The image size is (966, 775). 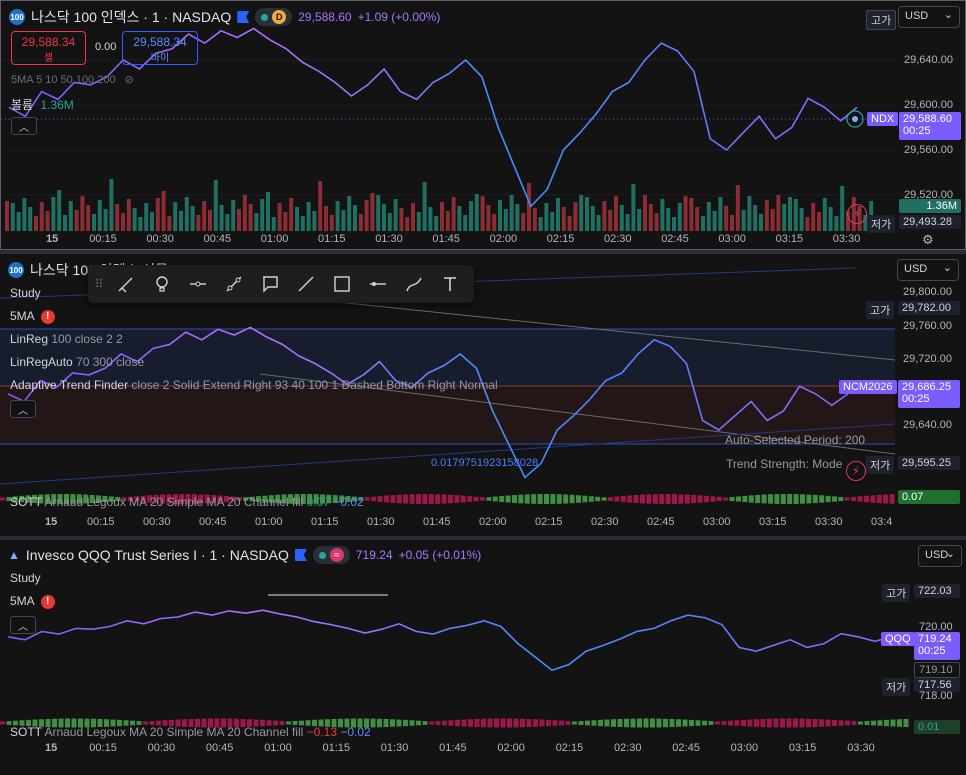 What do you see at coordinates (450, 284) in the screenshot?
I see `text-icon` at bounding box center [450, 284].